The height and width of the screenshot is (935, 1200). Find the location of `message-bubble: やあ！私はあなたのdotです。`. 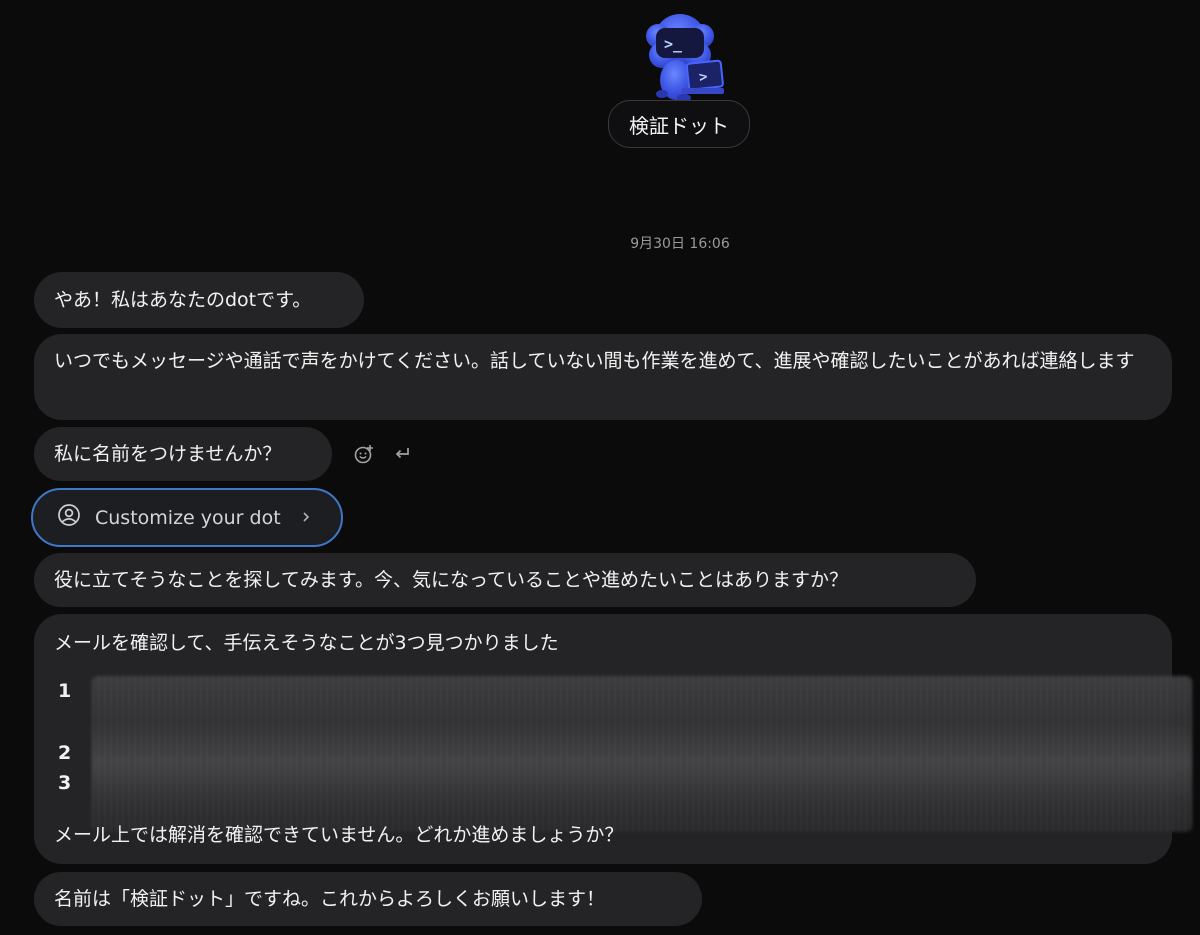

message-bubble: やあ！私はあなたのdotです。 is located at coordinates (199, 300).